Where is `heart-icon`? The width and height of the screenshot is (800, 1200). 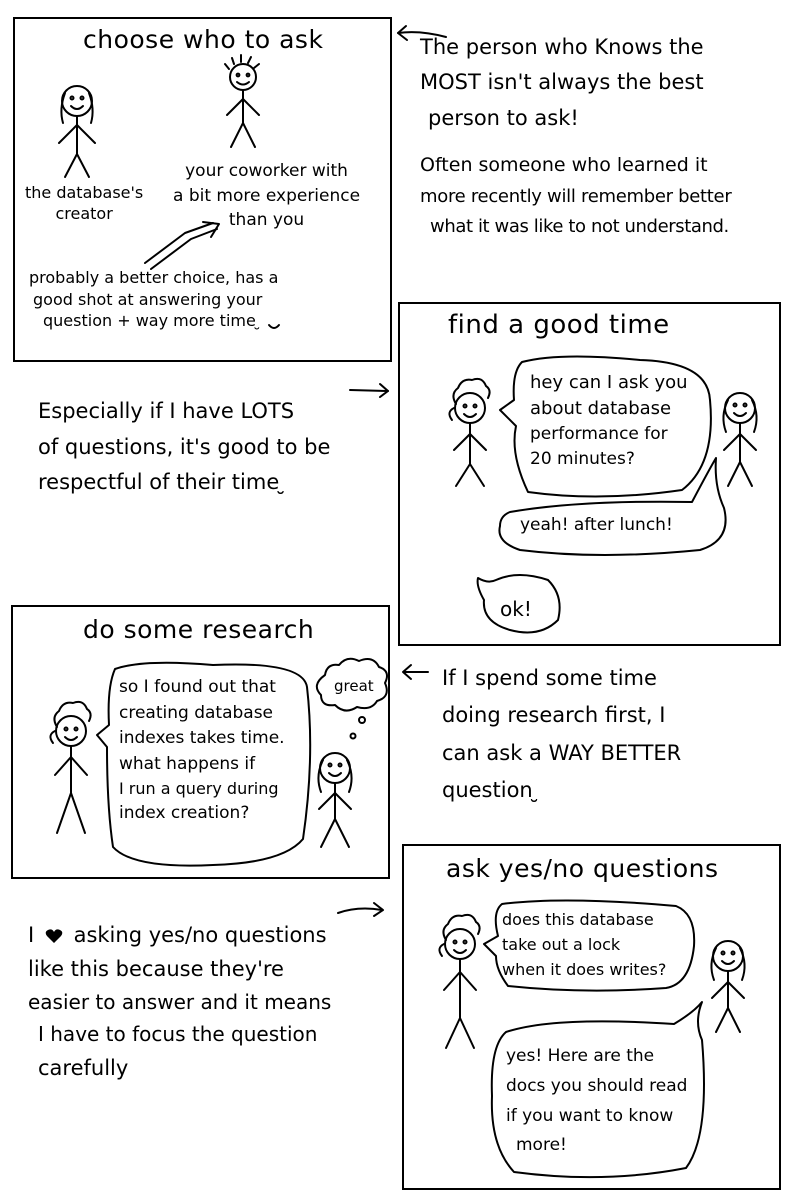
heart-icon is located at coordinates (54, 936).